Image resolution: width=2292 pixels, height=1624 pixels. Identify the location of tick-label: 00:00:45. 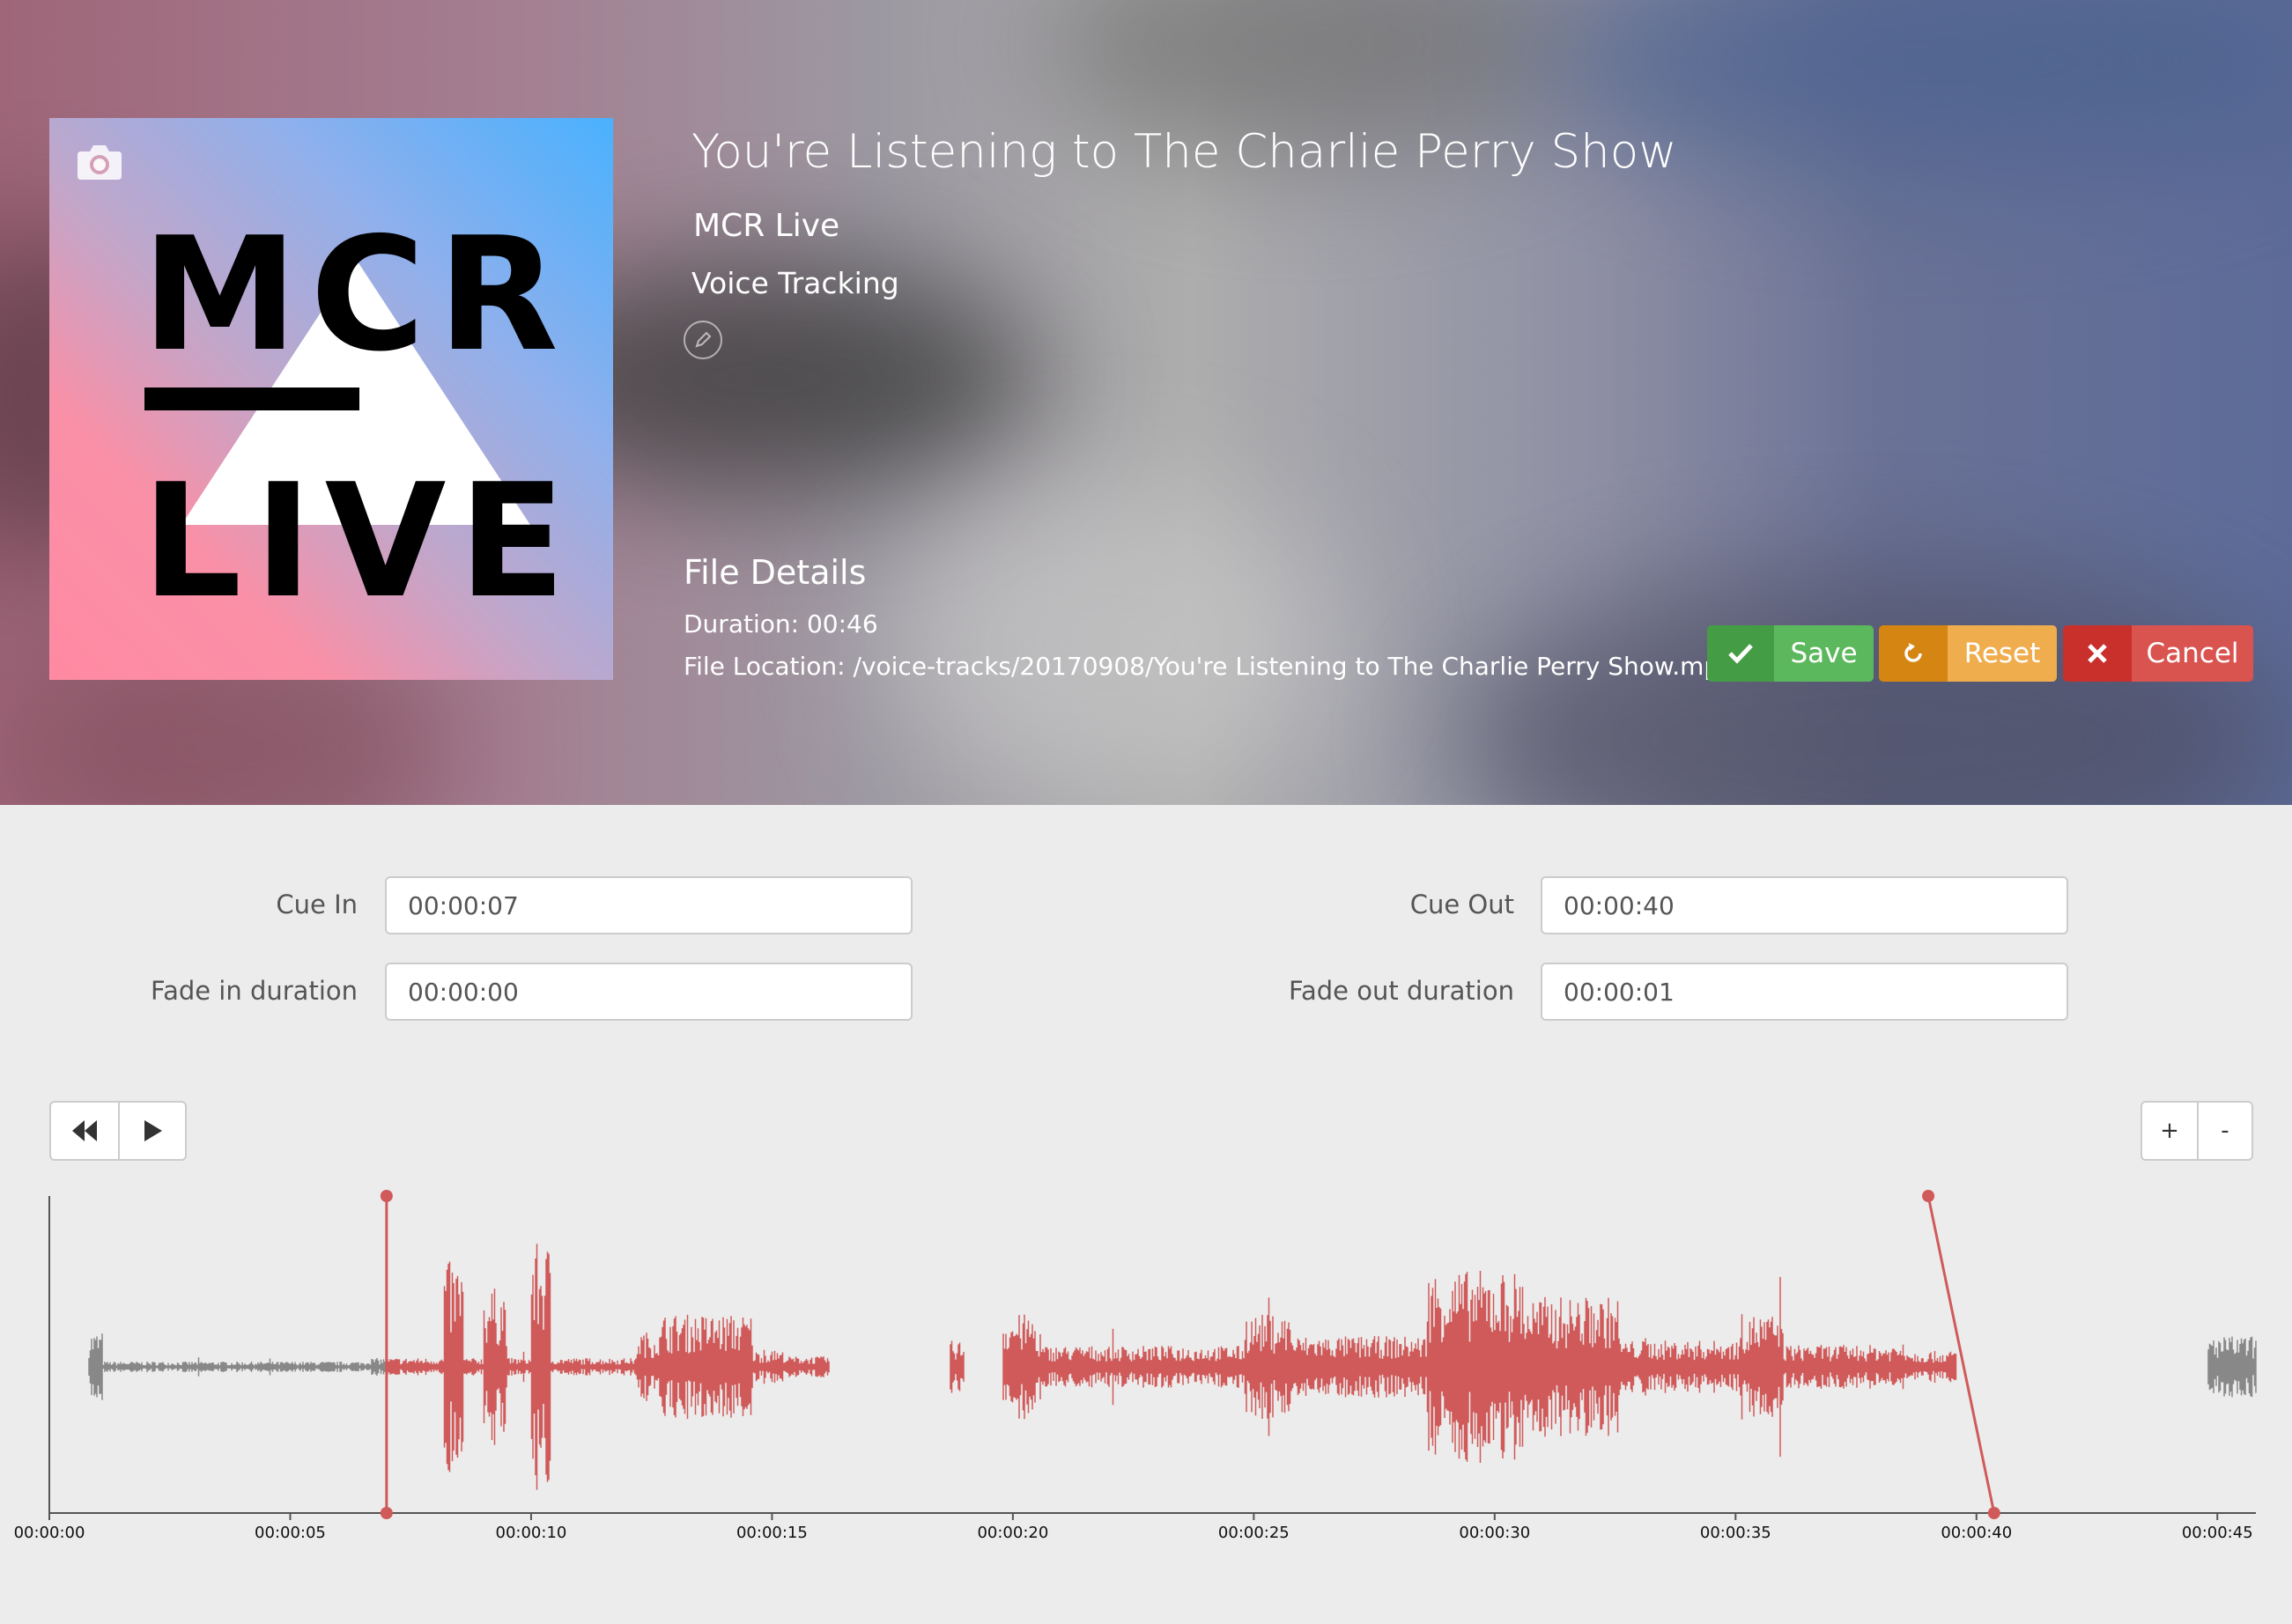
(2217, 1533).